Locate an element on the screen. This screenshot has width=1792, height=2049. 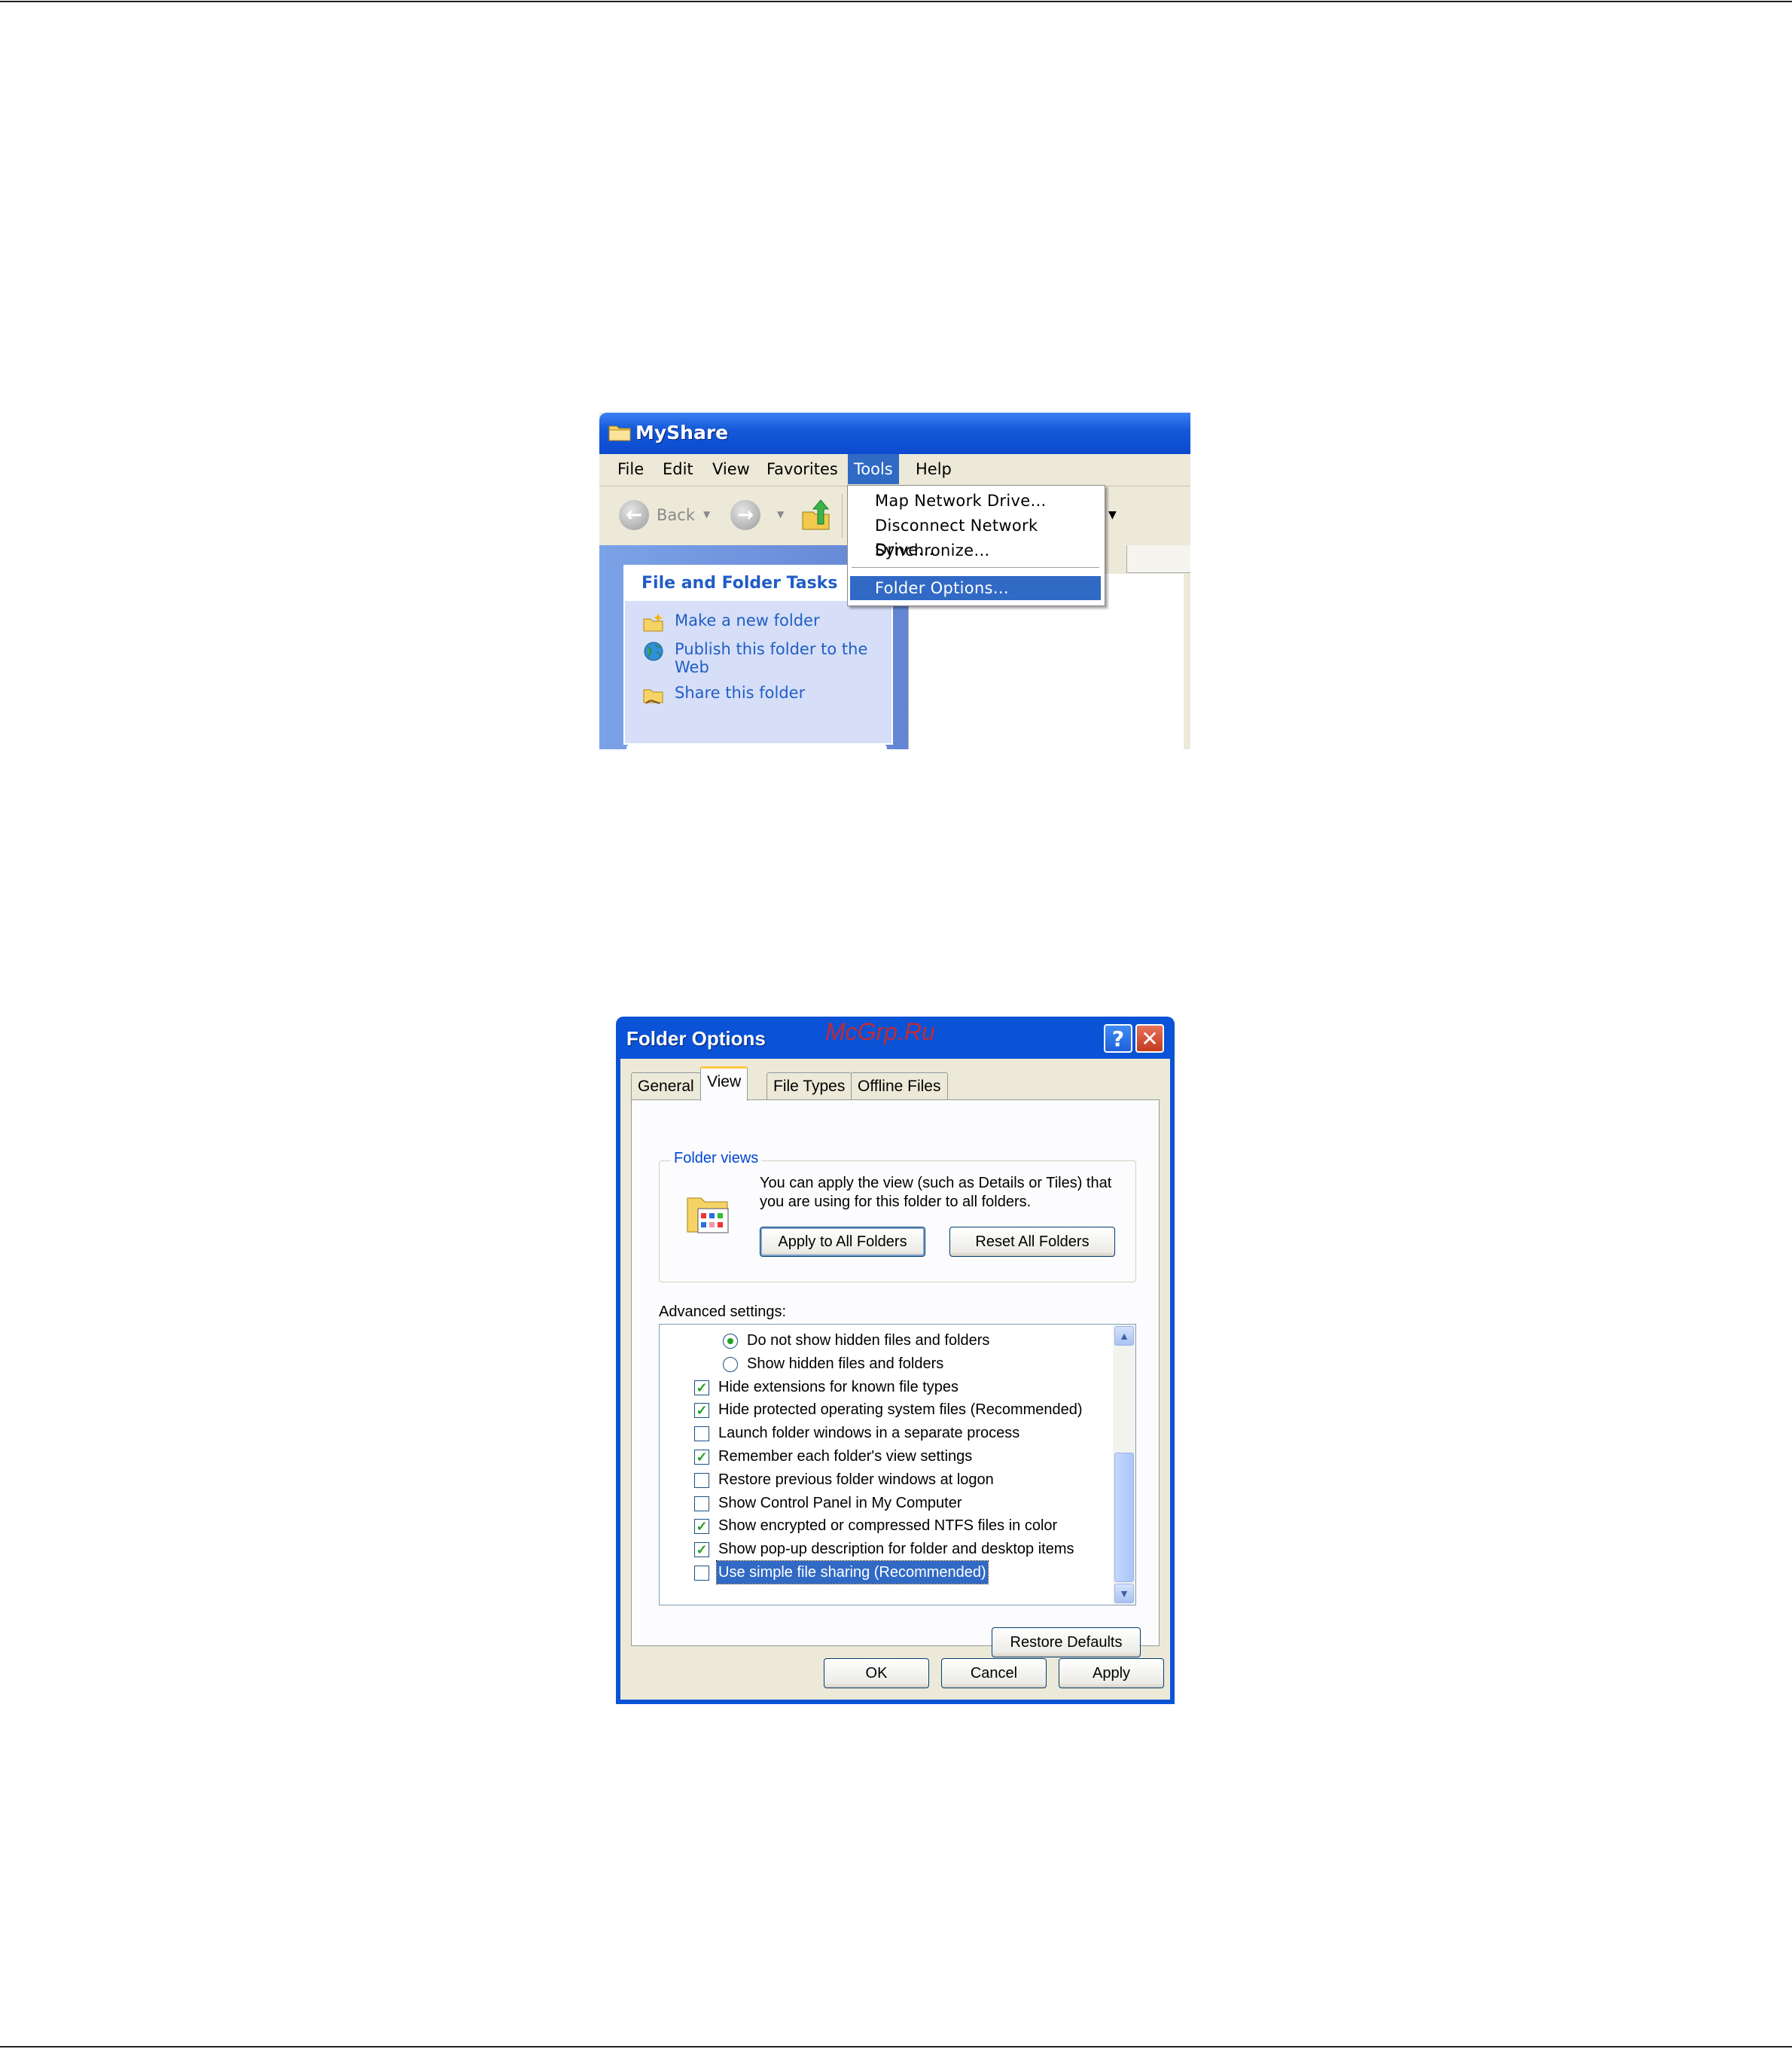
advanced-setting-row: ✓ Remember each folder's view settings is located at coordinates (885, 1456).